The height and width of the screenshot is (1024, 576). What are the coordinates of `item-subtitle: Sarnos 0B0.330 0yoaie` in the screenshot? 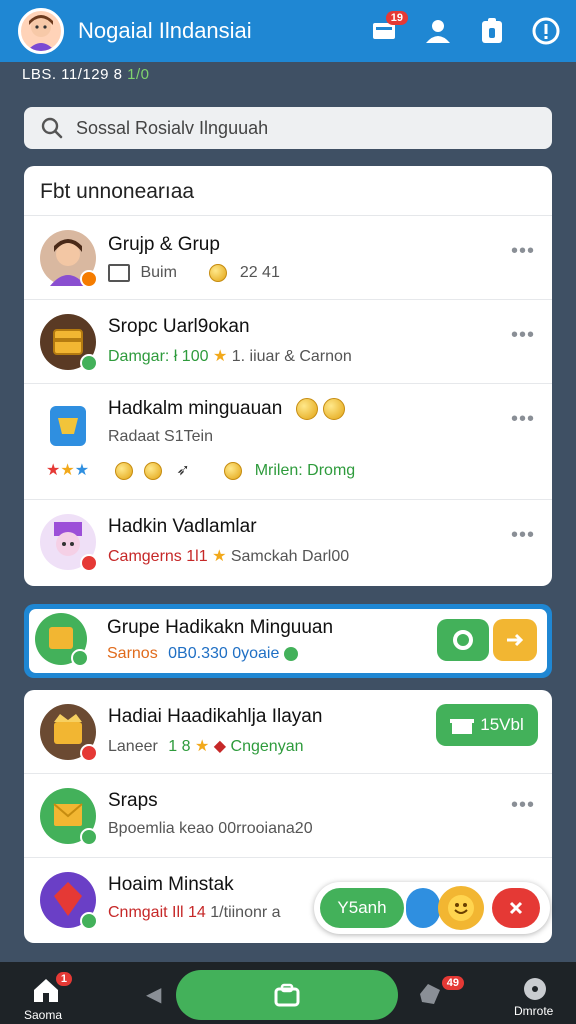 It's located at (202, 654).